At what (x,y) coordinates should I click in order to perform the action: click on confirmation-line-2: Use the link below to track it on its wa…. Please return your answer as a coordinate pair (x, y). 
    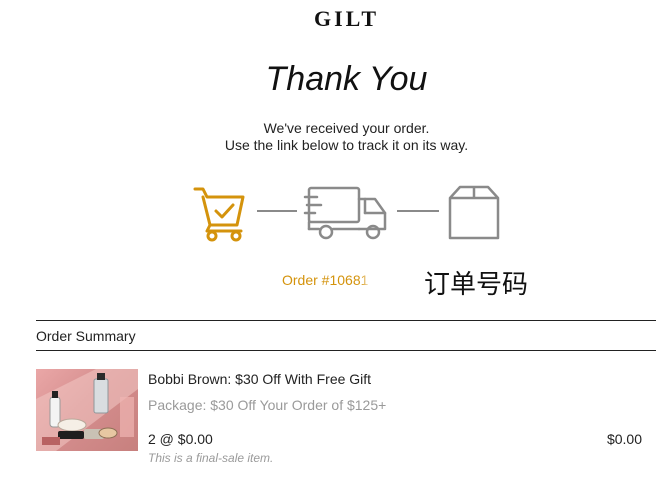
    Looking at the image, I should click on (346, 145).